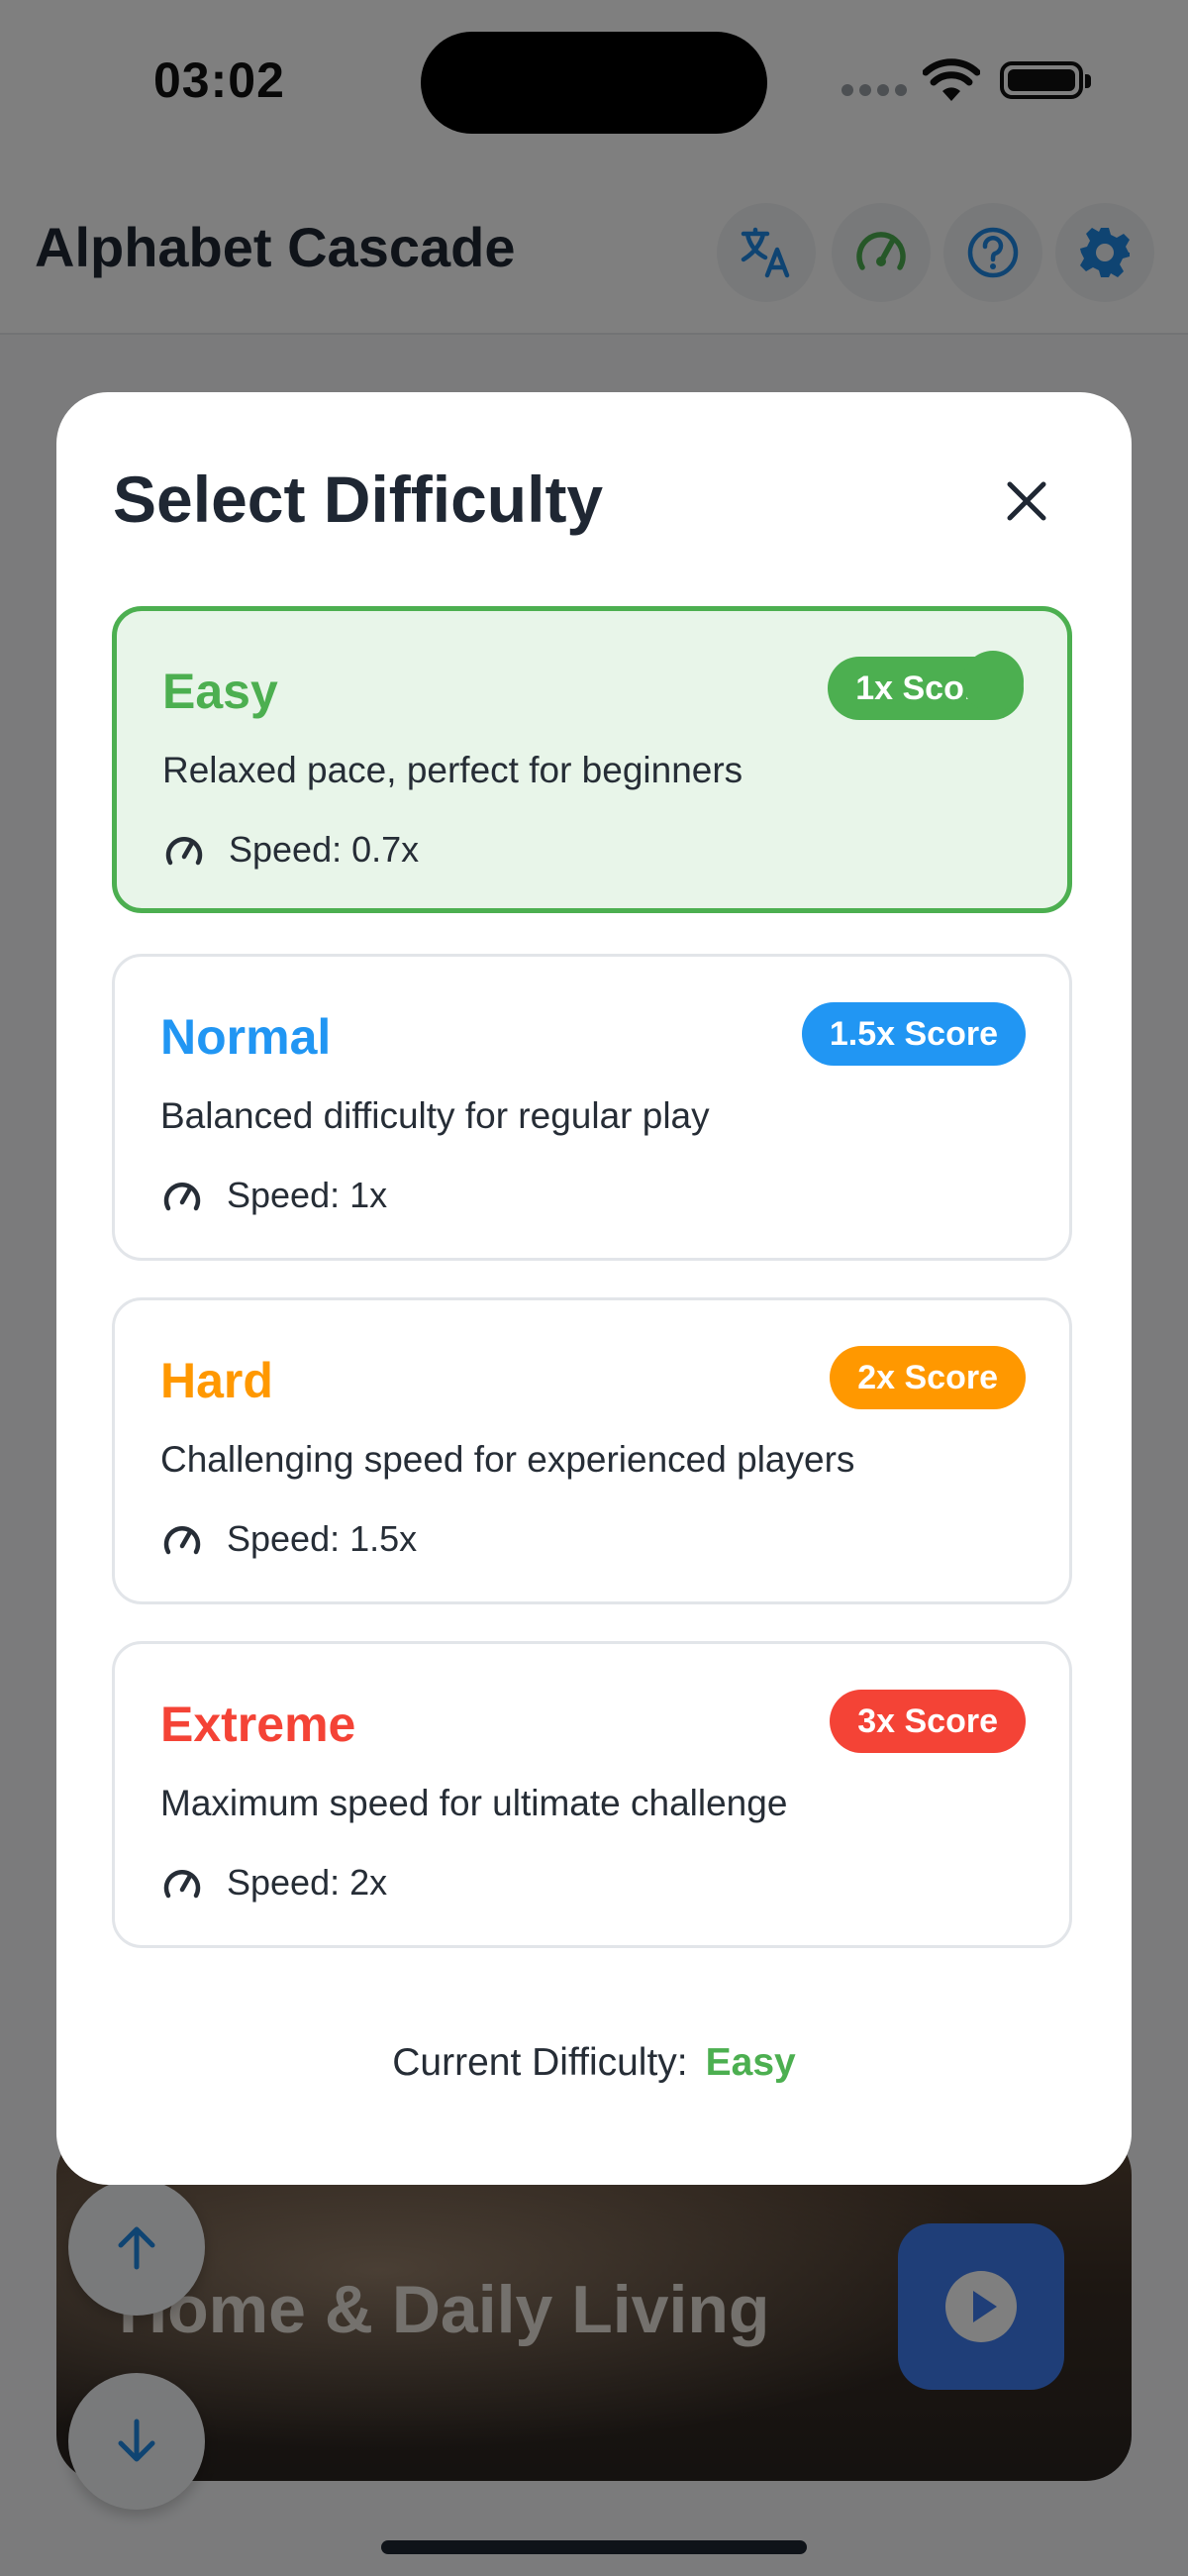  Describe the element at coordinates (217, 1380) in the screenshot. I see `option-name: Hard` at that location.